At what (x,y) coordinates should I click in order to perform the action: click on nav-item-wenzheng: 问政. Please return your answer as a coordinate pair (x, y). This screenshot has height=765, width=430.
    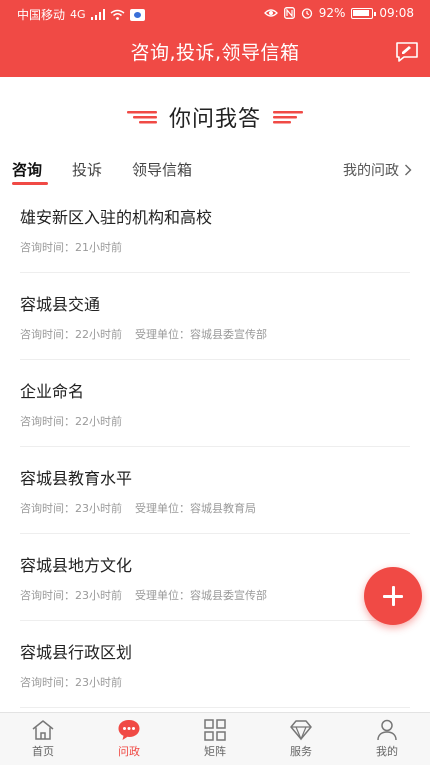
    Looking at the image, I should click on (129, 739).